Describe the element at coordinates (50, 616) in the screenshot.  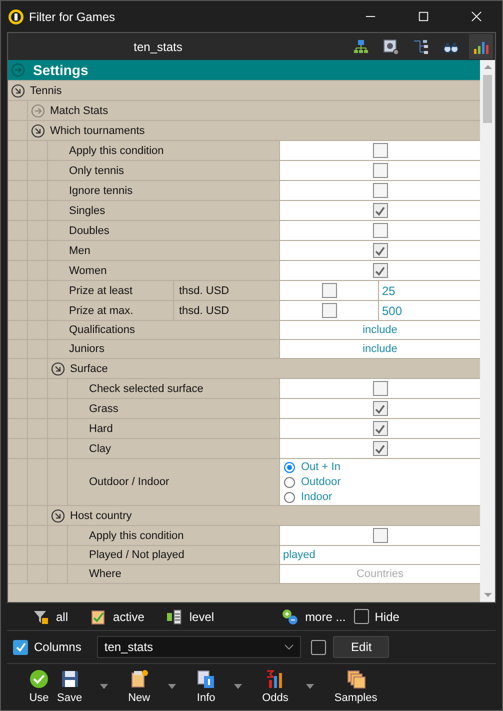
I see `filter-button: all` at that location.